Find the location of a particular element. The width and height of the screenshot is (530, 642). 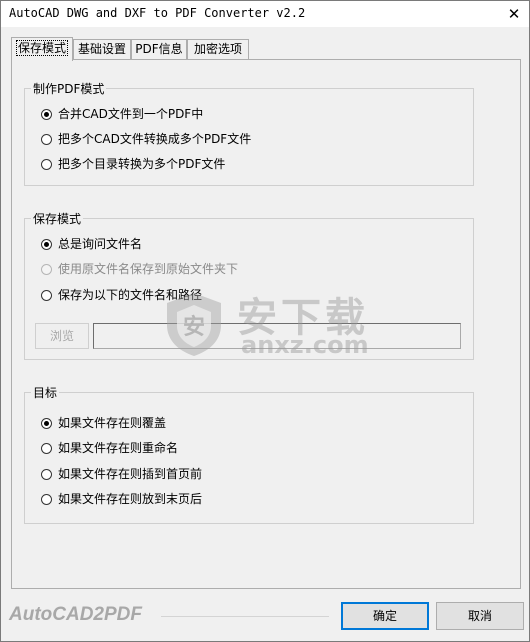

tab-save-mode-label: 保存模式 is located at coordinates (42, 48).